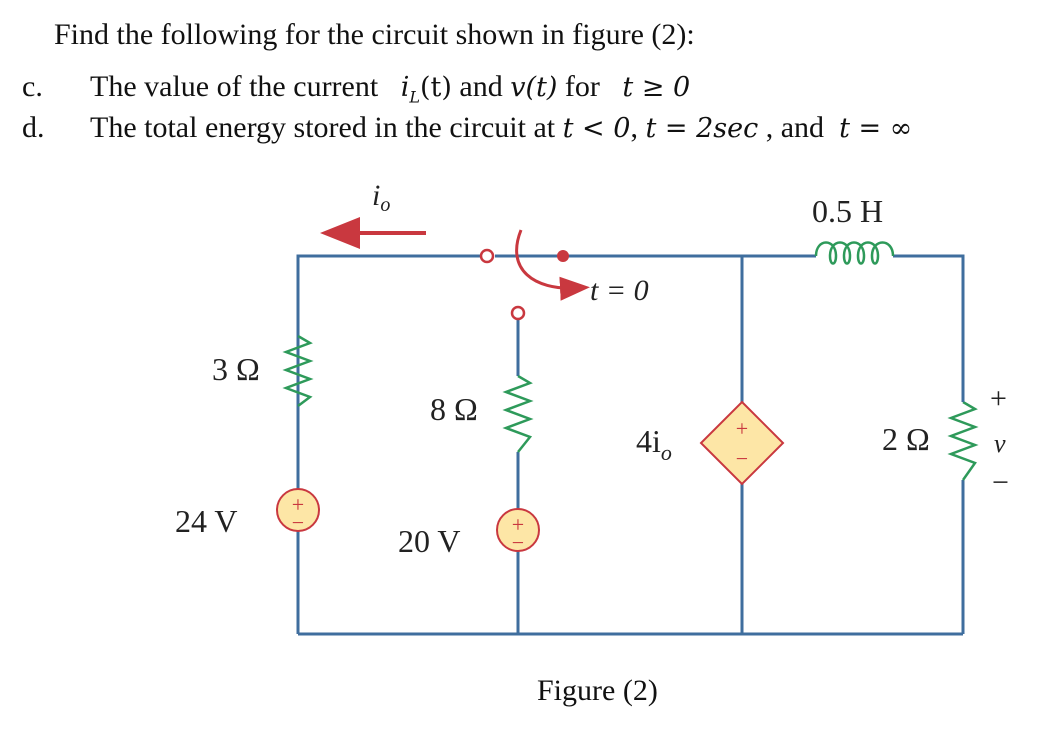  What do you see at coordinates (518, 413) in the screenshot?
I see `resistor-8ohm` at bounding box center [518, 413].